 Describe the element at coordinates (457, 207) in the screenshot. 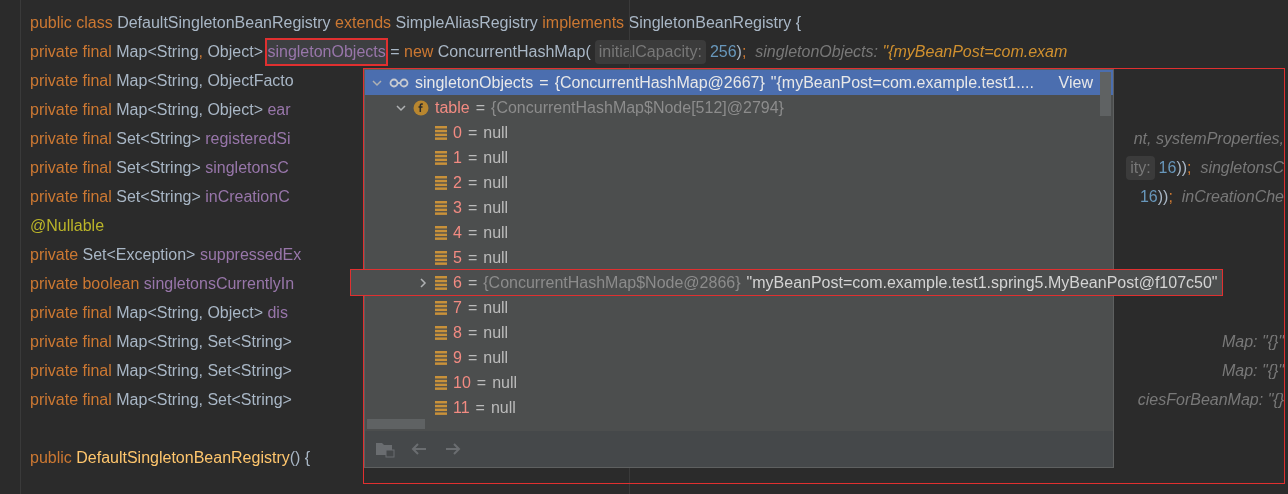

I see `variable-name: 3` at that location.